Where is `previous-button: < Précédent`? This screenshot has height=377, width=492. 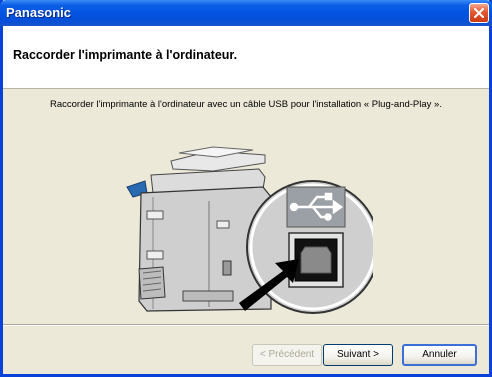
previous-button: < Précédent is located at coordinates (287, 355).